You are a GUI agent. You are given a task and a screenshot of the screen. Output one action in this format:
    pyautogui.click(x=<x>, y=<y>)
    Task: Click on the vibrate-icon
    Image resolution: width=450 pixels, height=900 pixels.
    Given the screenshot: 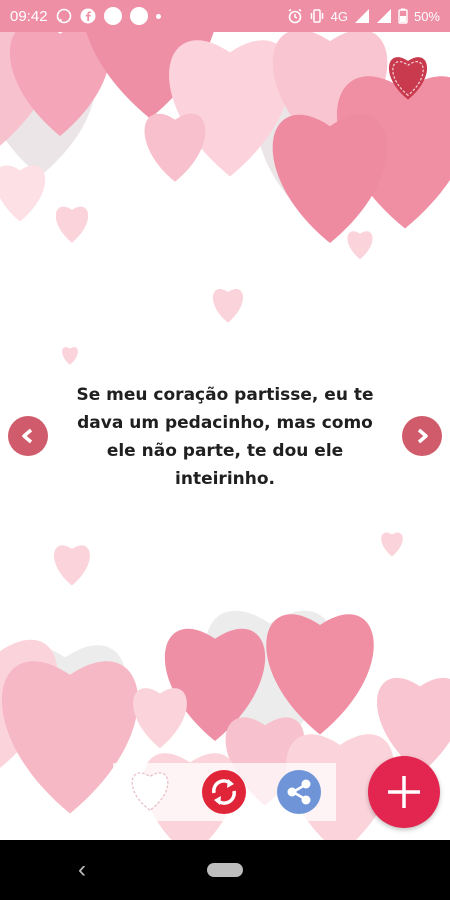 What is the action you would take?
    pyautogui.click(x=316, y=16)
    